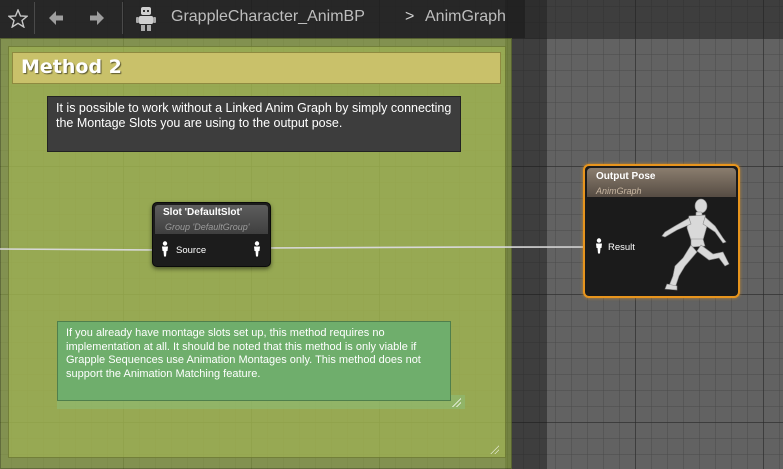 This screenshot has width=783, height=469. I want to click on slot-source-pin-label: Source, so click(191, 250).